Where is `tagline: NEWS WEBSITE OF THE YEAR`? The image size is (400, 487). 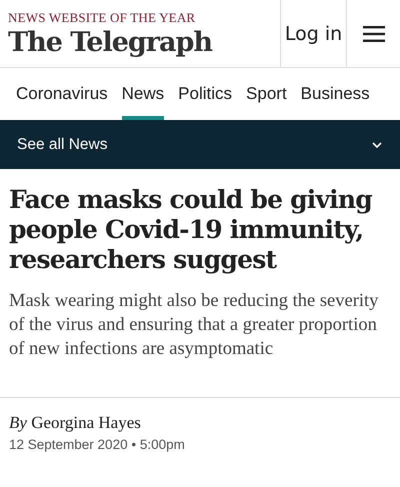
tagline: NEWS WEBSITE OF THE YEAR is located at coordinates (102, 18).